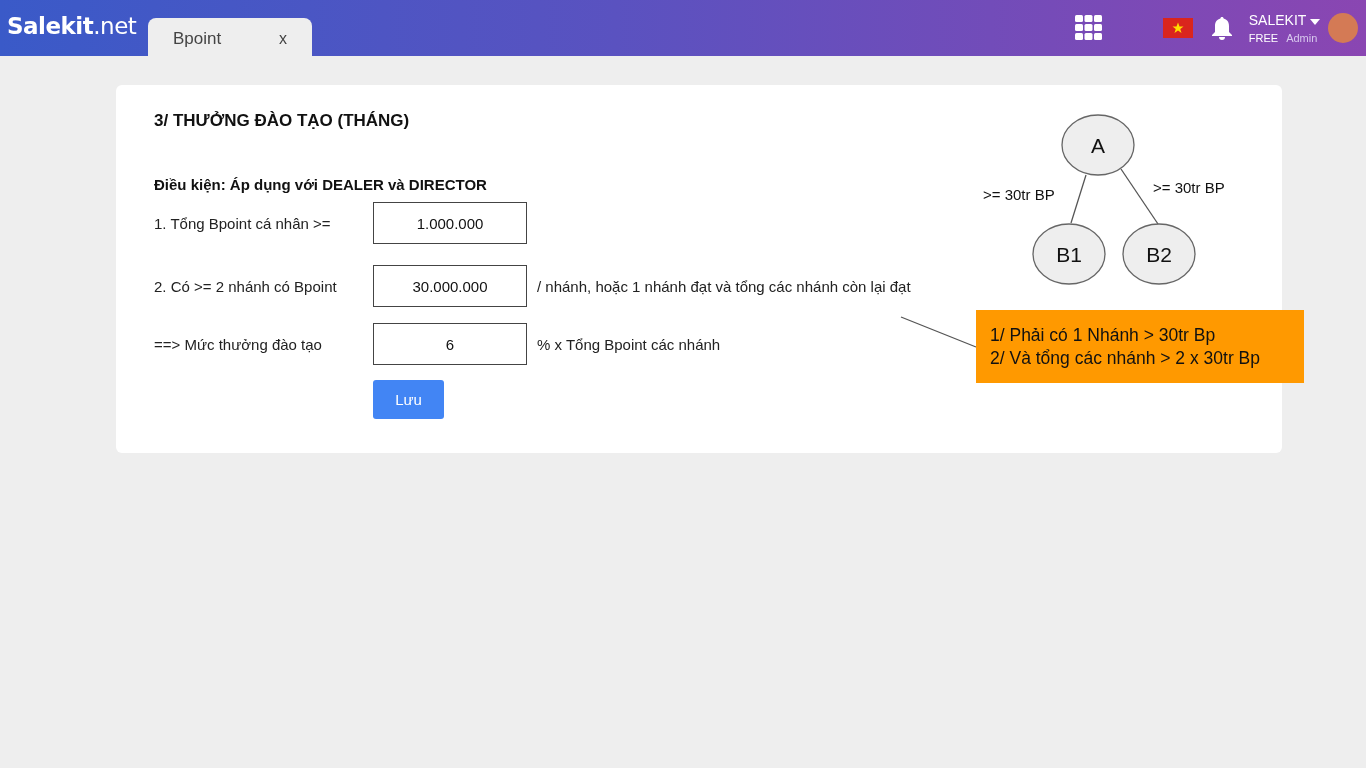 Image resolution: width=1366 pixels, height=768 pixels. I want to click on user-name: SALEKIT, so click(1284, 20).